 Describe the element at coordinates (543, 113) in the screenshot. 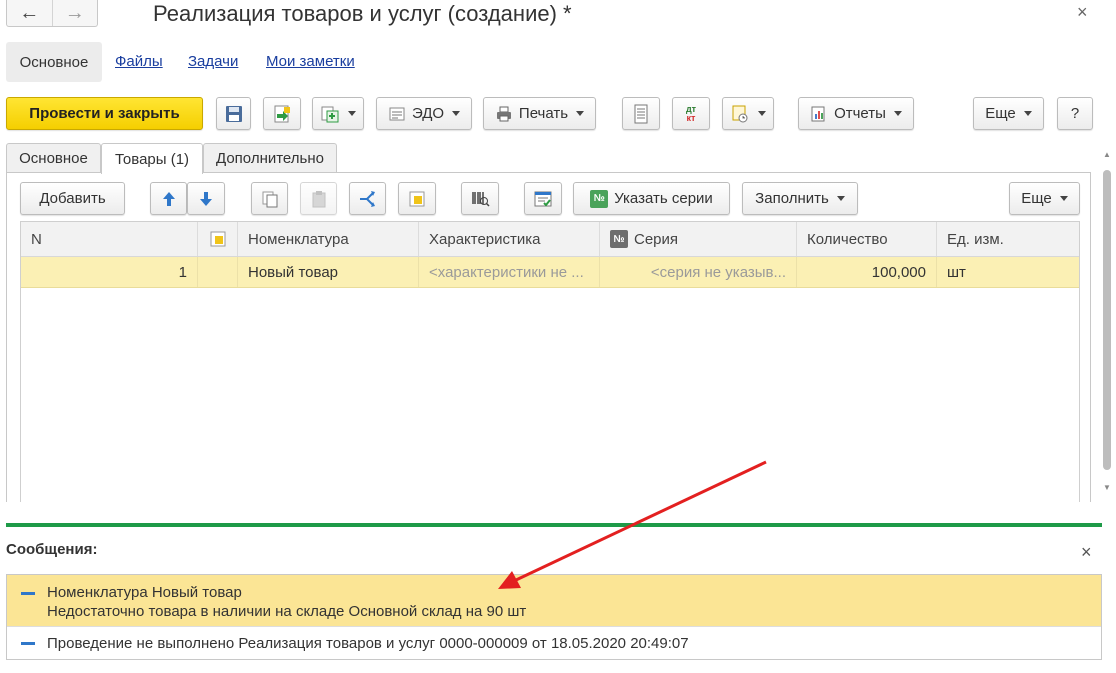

I see `print-label: Печать` at that location.